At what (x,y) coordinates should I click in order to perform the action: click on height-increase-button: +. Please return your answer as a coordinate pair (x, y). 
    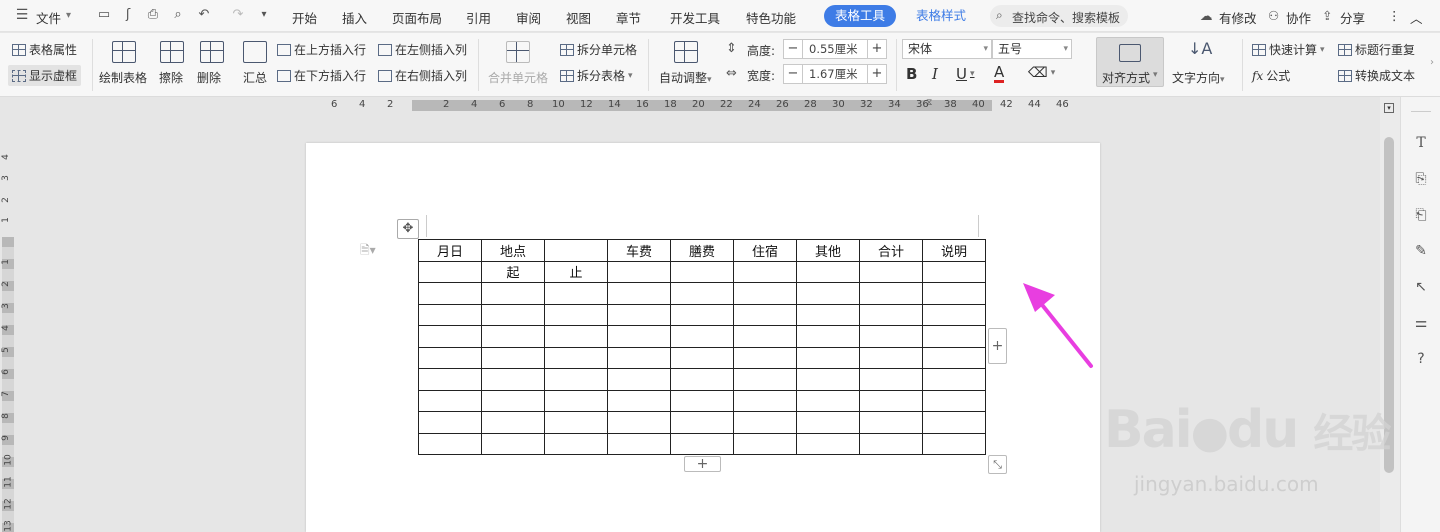
    Looking at the image, I should click on (877, 49).